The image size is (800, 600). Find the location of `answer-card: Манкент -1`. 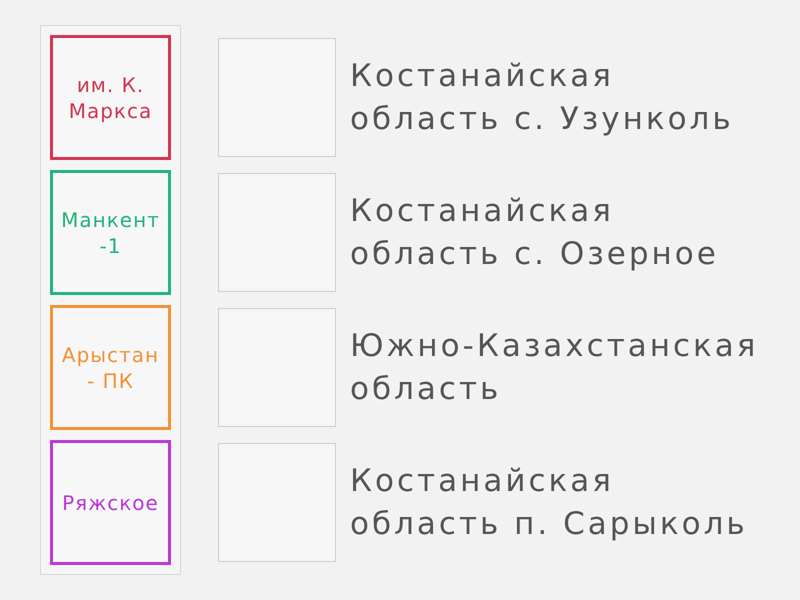

answer-card: Манкент -1 is located at coordinates (110, 232).